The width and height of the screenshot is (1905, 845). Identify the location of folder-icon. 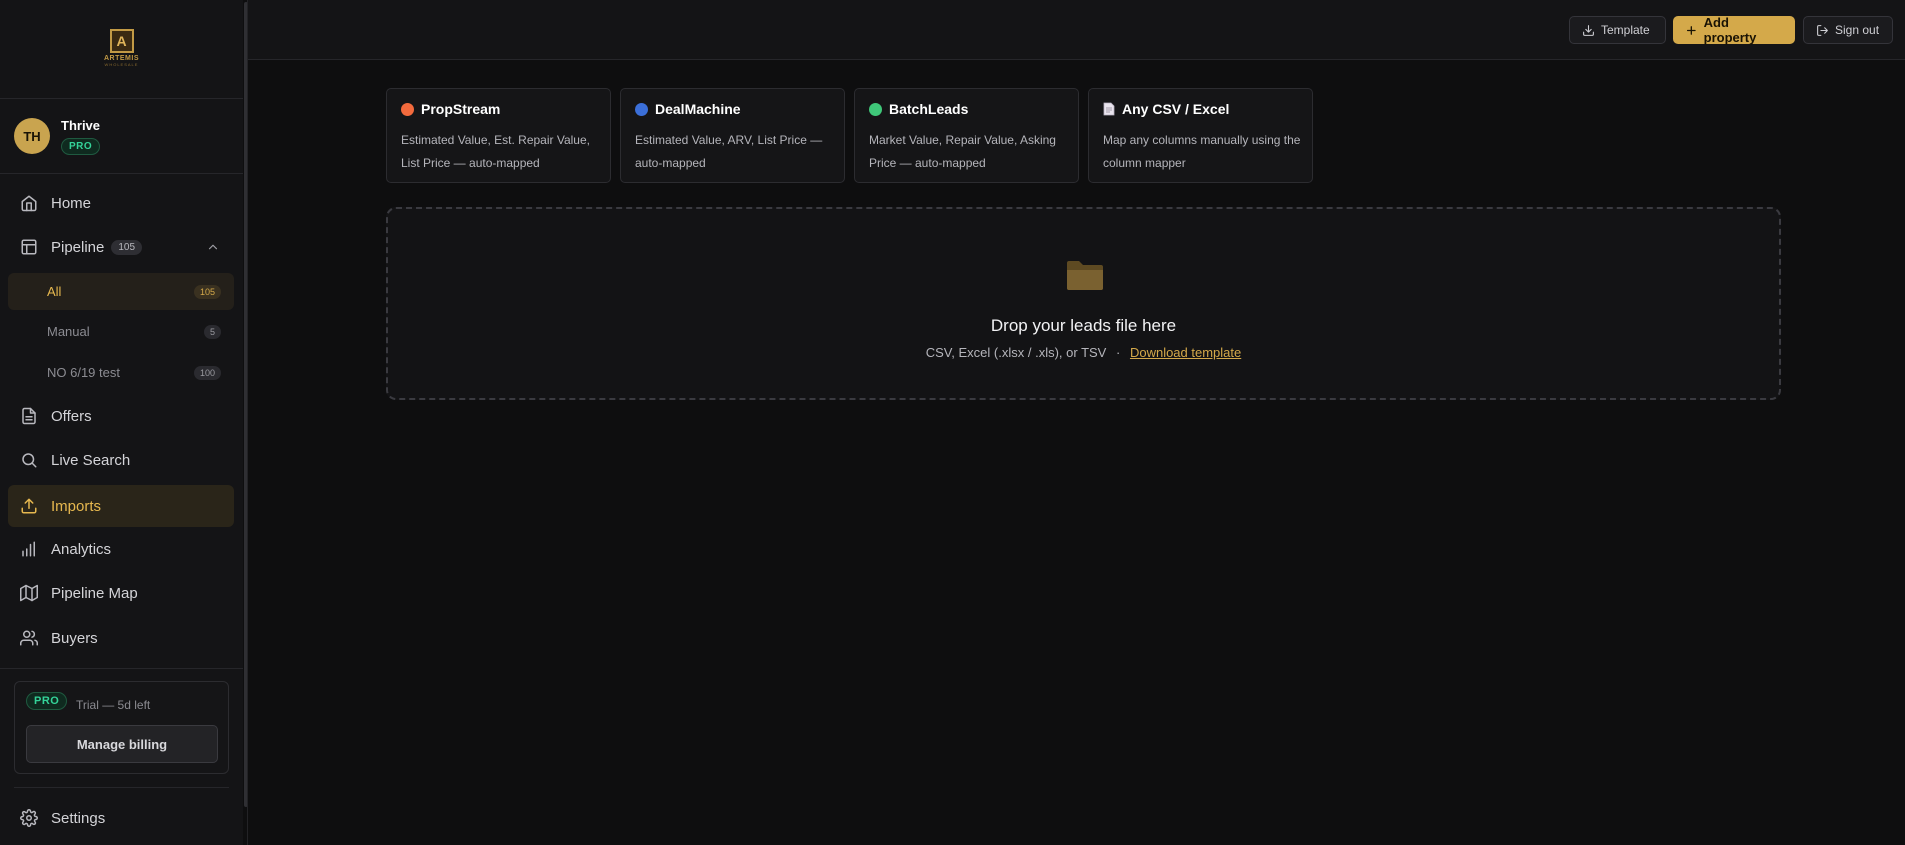
(1085, 275).